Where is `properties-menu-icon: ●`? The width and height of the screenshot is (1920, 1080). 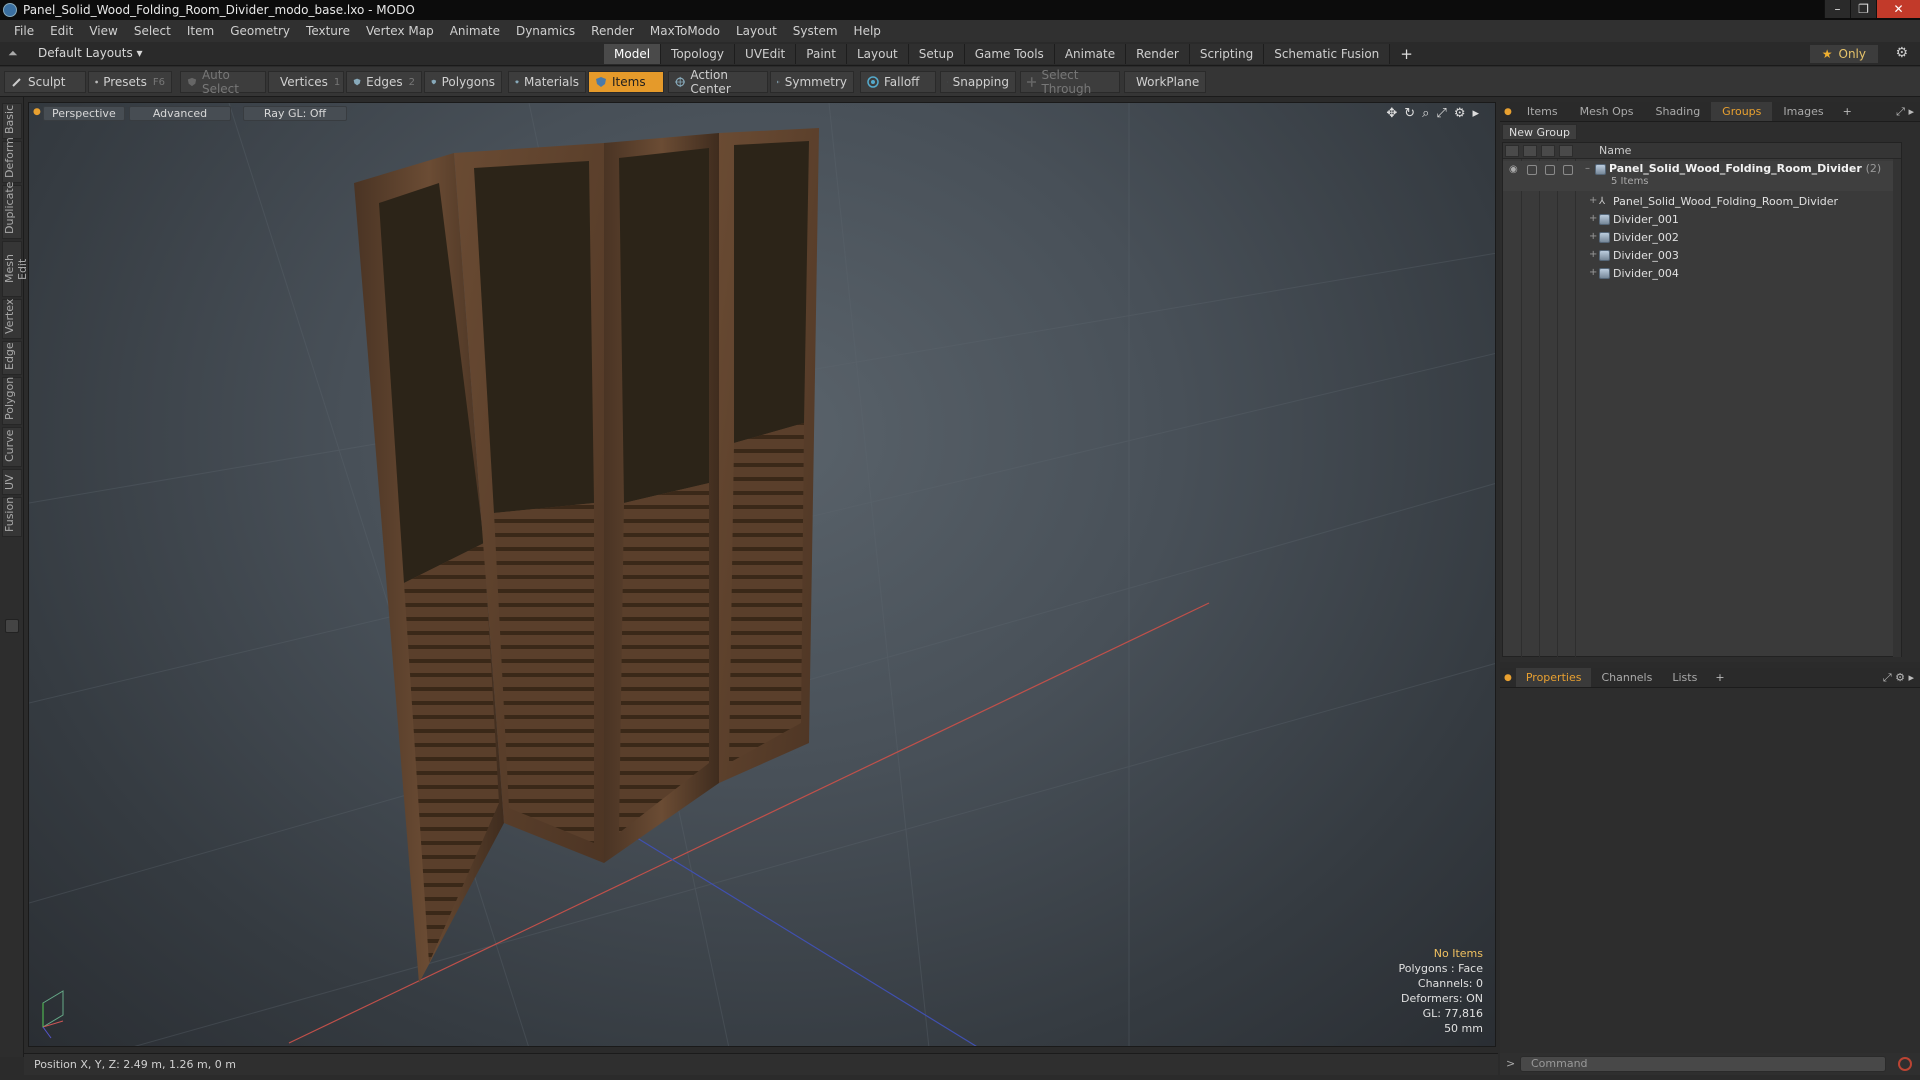 properties-menu-icon: ● is located at coordinates (1508, 677).